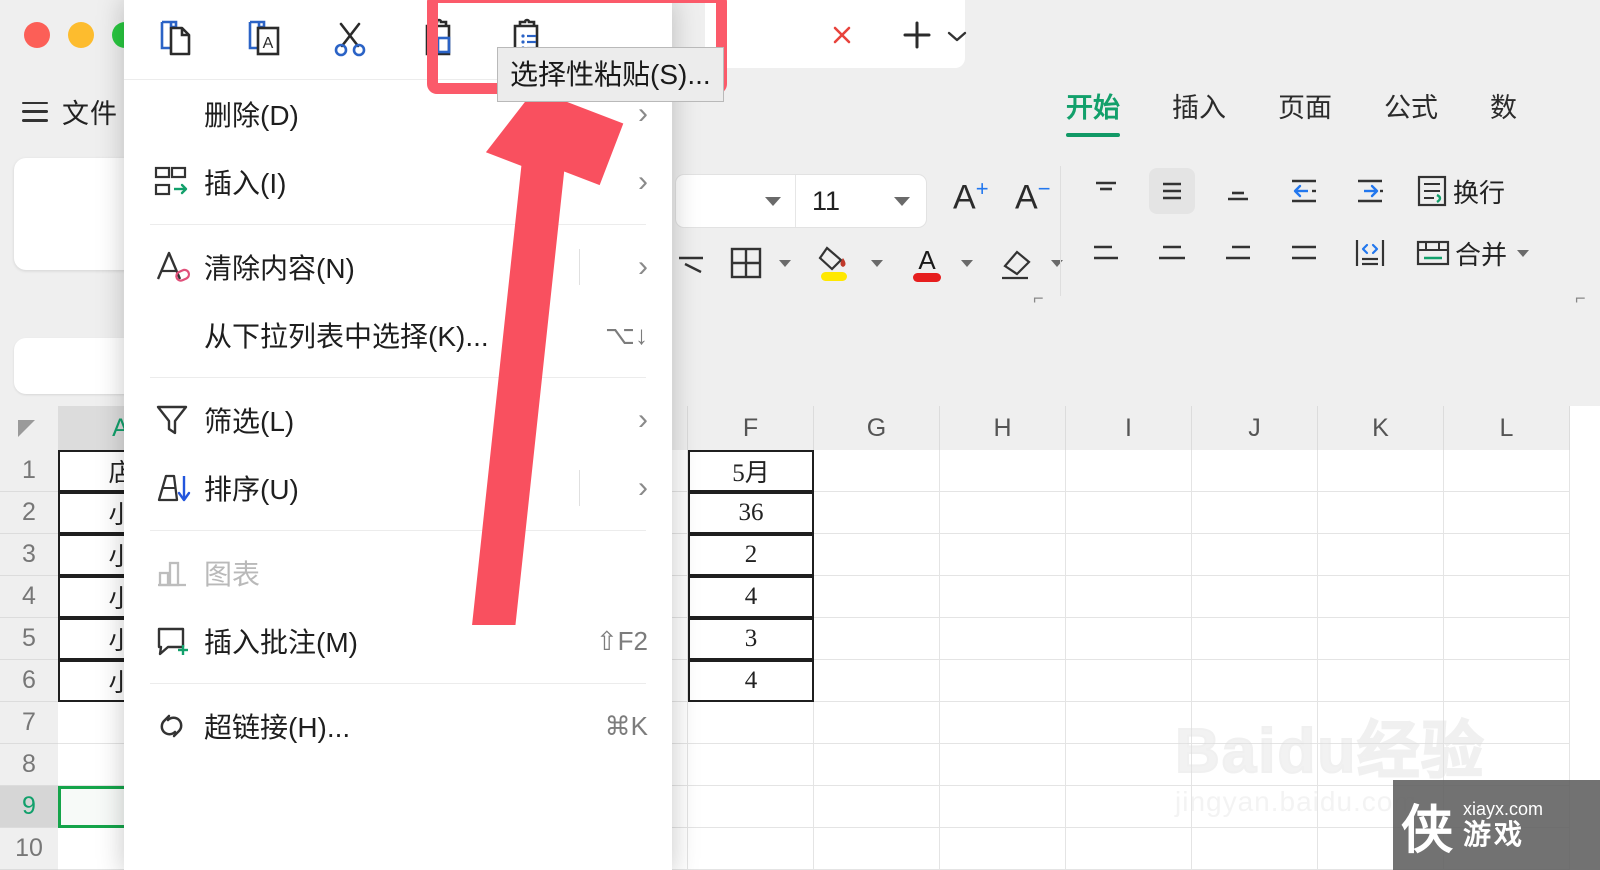 The height and width of the screenshot is (870, 1600). What do you see at coordinates (1129, 555) in the screenshot?
I see `cell-I3` at bounding box center [1129, 555].